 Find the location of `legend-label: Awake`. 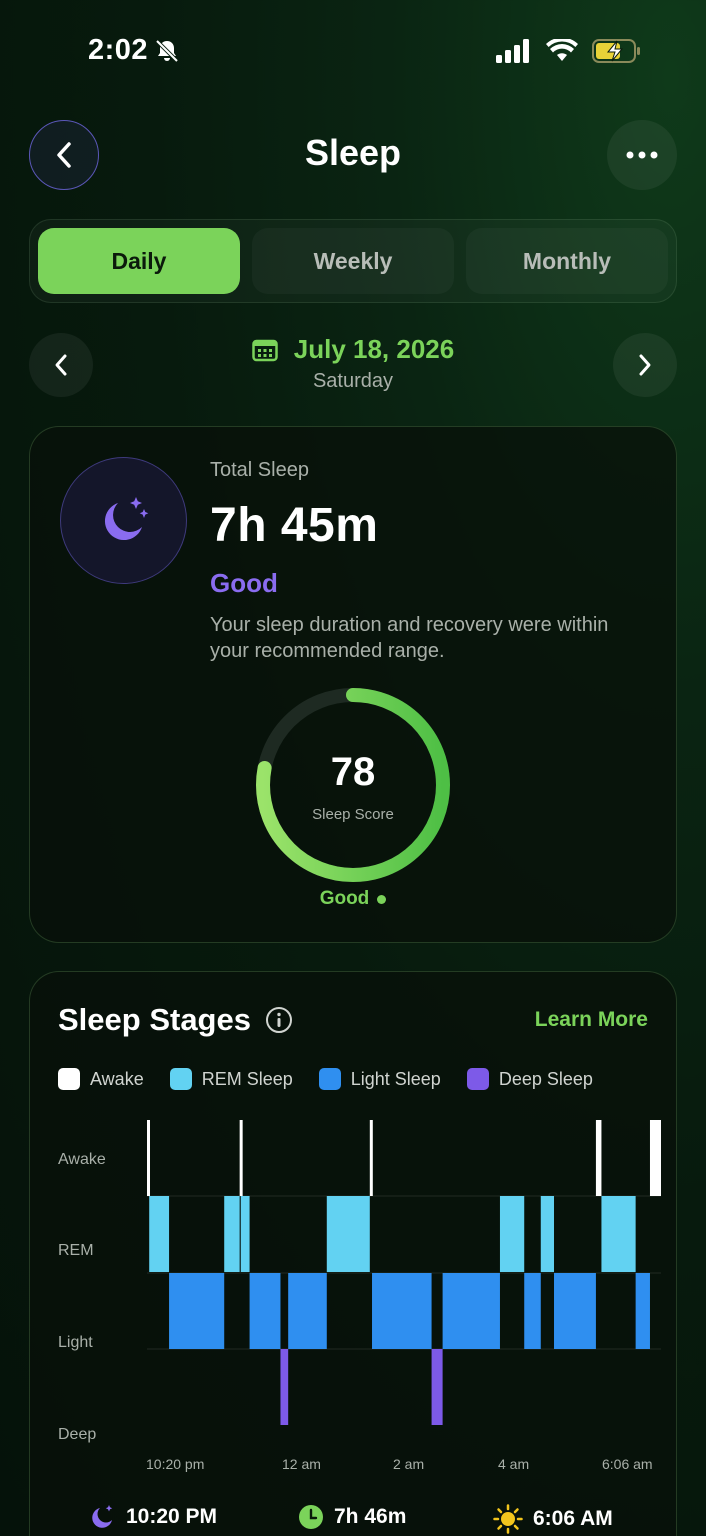

legend-label: Awake is located at coordinates (117, 1078).